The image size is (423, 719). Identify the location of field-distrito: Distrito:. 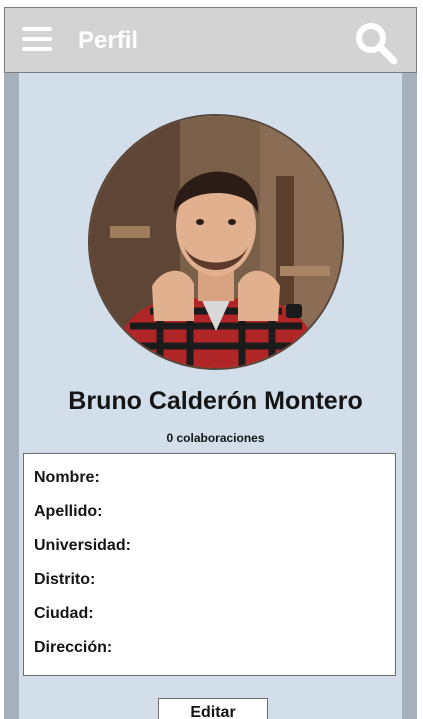
(65, 579).